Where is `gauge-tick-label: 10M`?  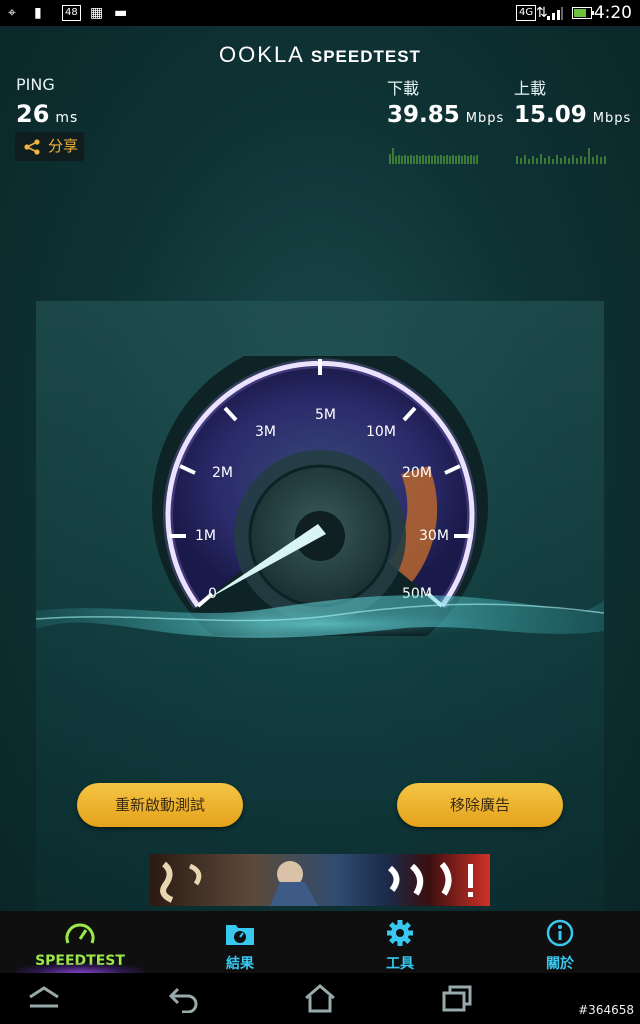 gauge-tick-label: 10M is located at coordinates (381, 432).